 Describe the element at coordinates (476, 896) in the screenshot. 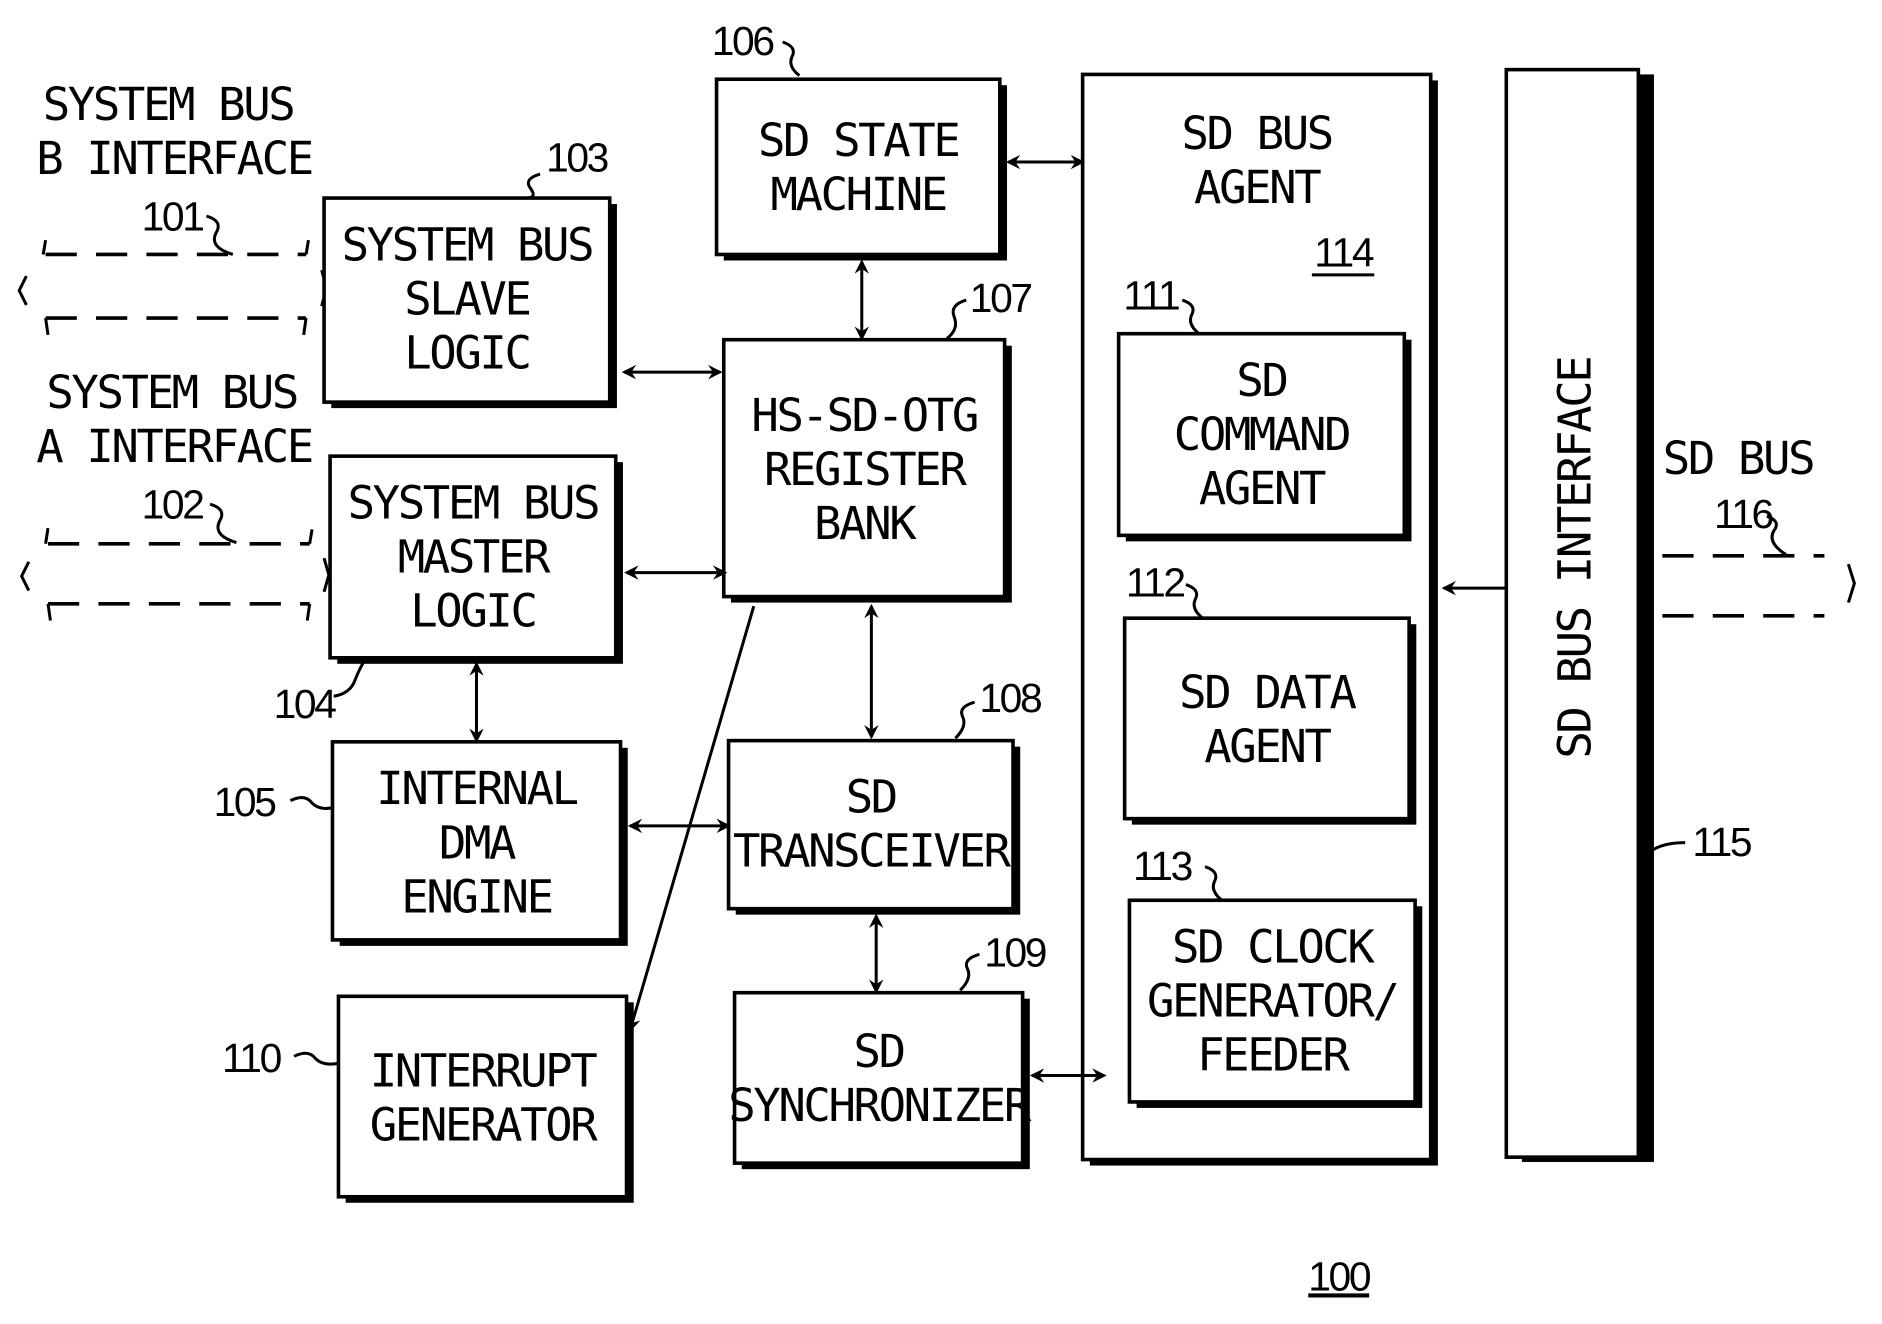

I see `block-label-line: ENGINE` at that location.